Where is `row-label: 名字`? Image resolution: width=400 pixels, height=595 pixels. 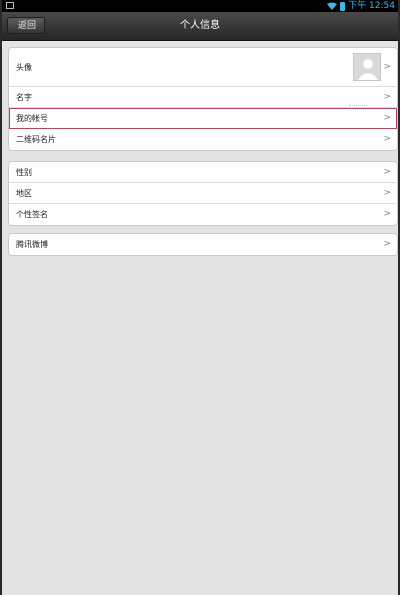
row-label: 名字 is located at coordinates (24, 97).